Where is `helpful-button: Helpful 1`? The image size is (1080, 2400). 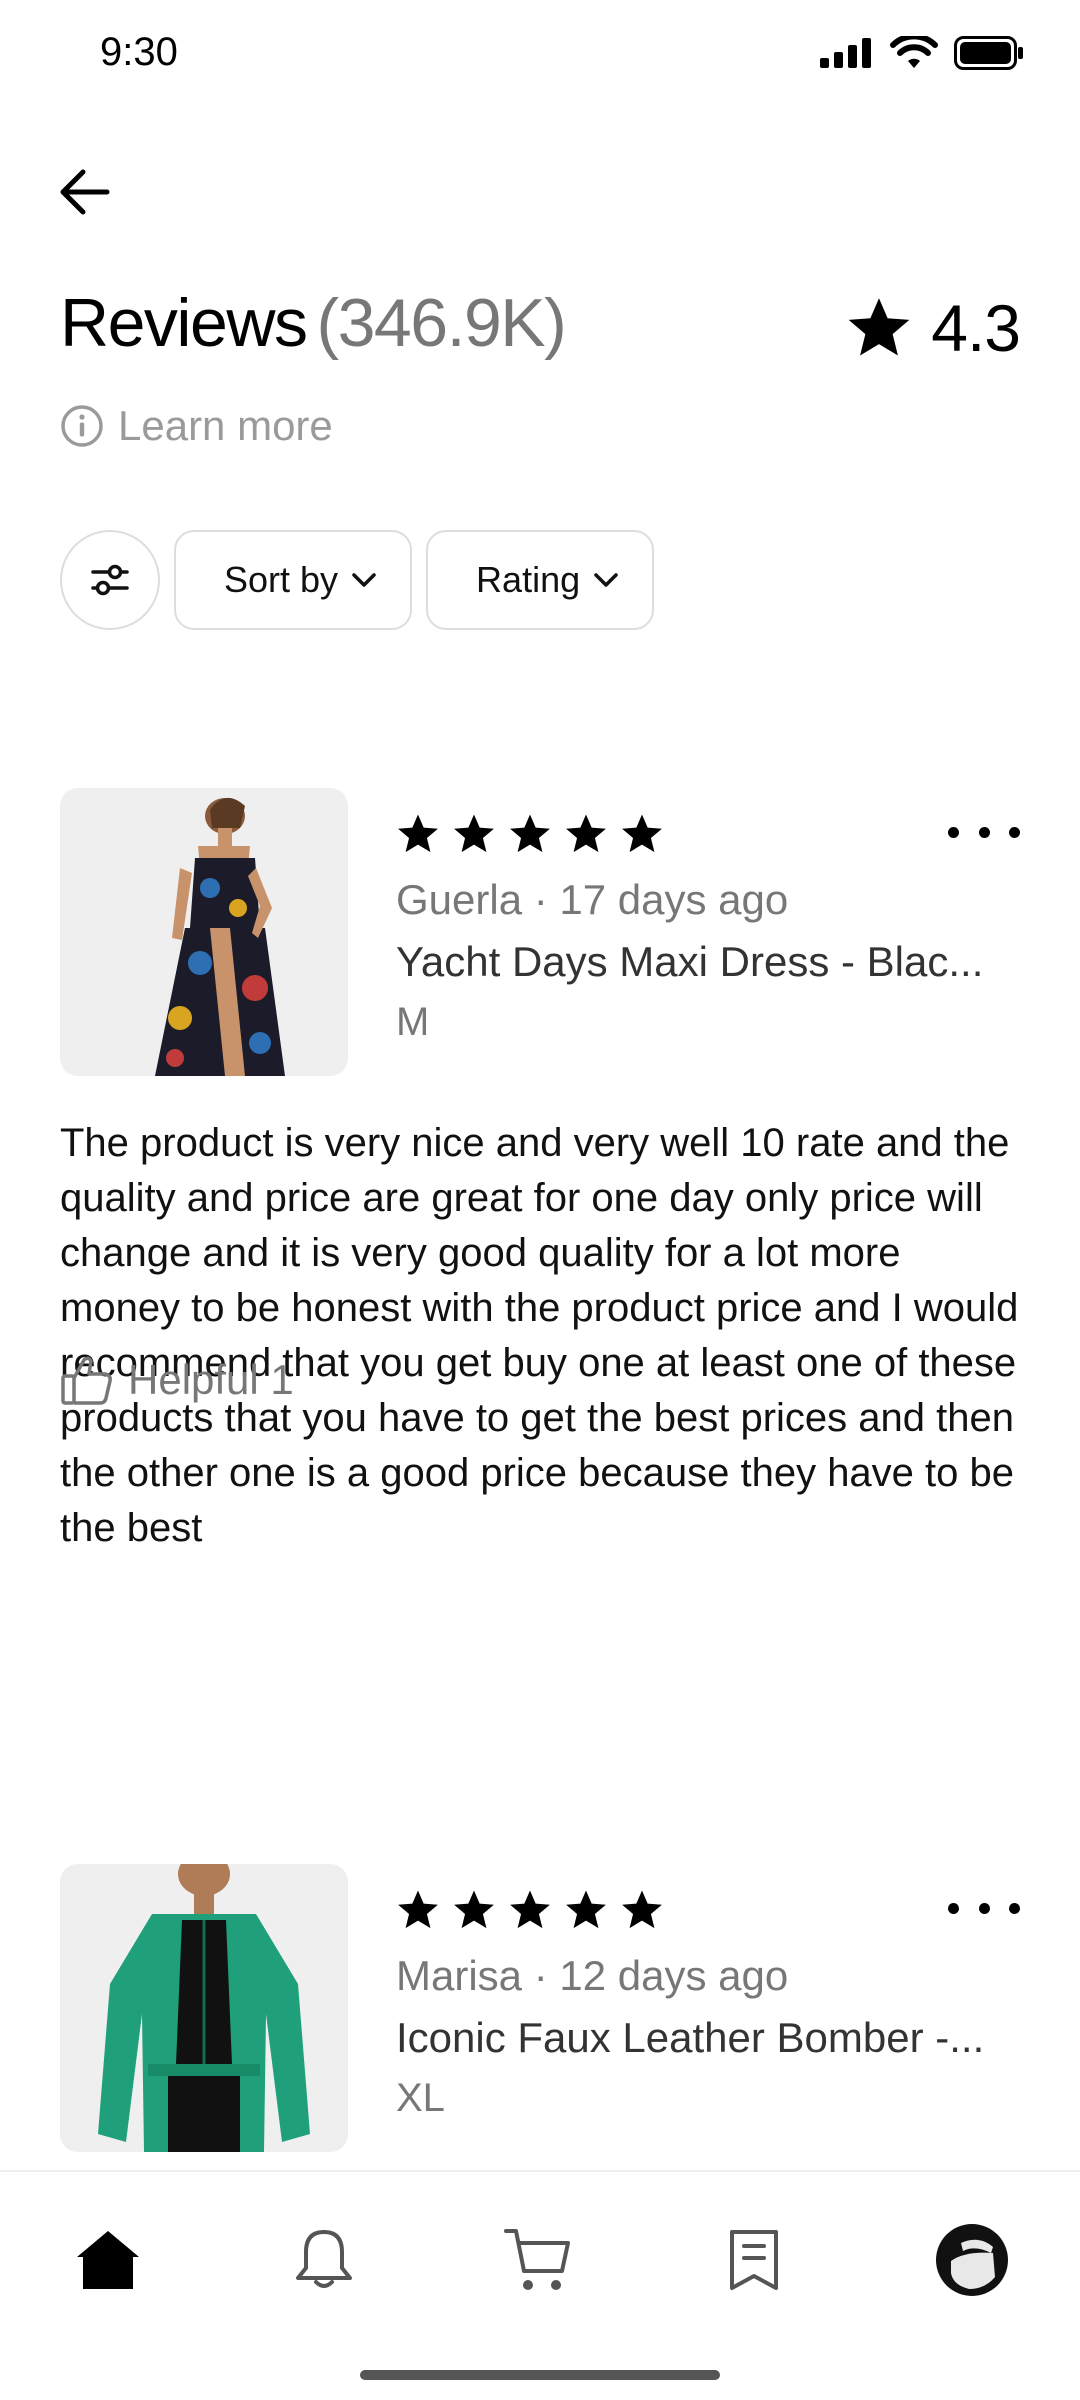 helpful-button: Helpful 1 is located at coordinates (177, 1380).